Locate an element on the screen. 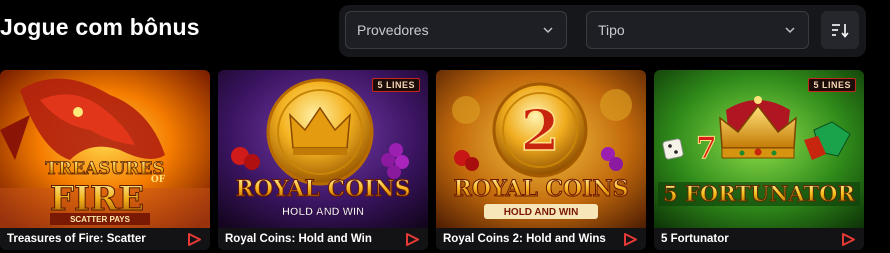 Image resolution: width=890 pixels, height=253 pixels. game-thumbnail: ROYAL COINS HOLD AND WIN is located at coordinates (323, 149).